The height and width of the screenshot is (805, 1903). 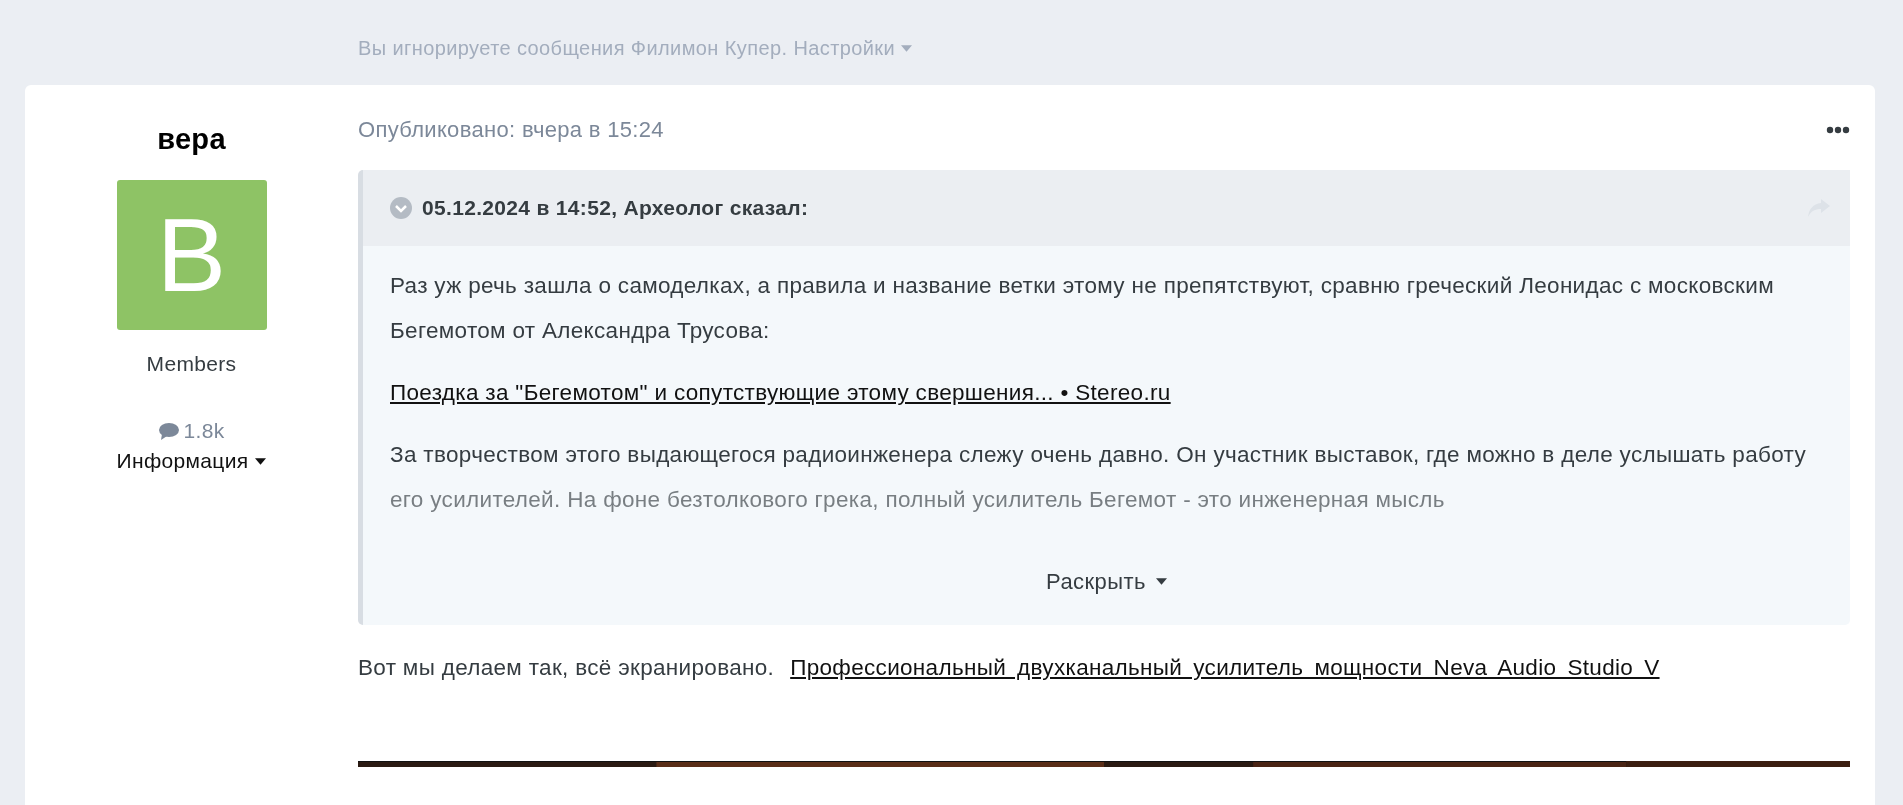 What do you see at coordinates (401, 208) in the screenshot?
I see `collapse-icon` at bounding box center [401, 208].